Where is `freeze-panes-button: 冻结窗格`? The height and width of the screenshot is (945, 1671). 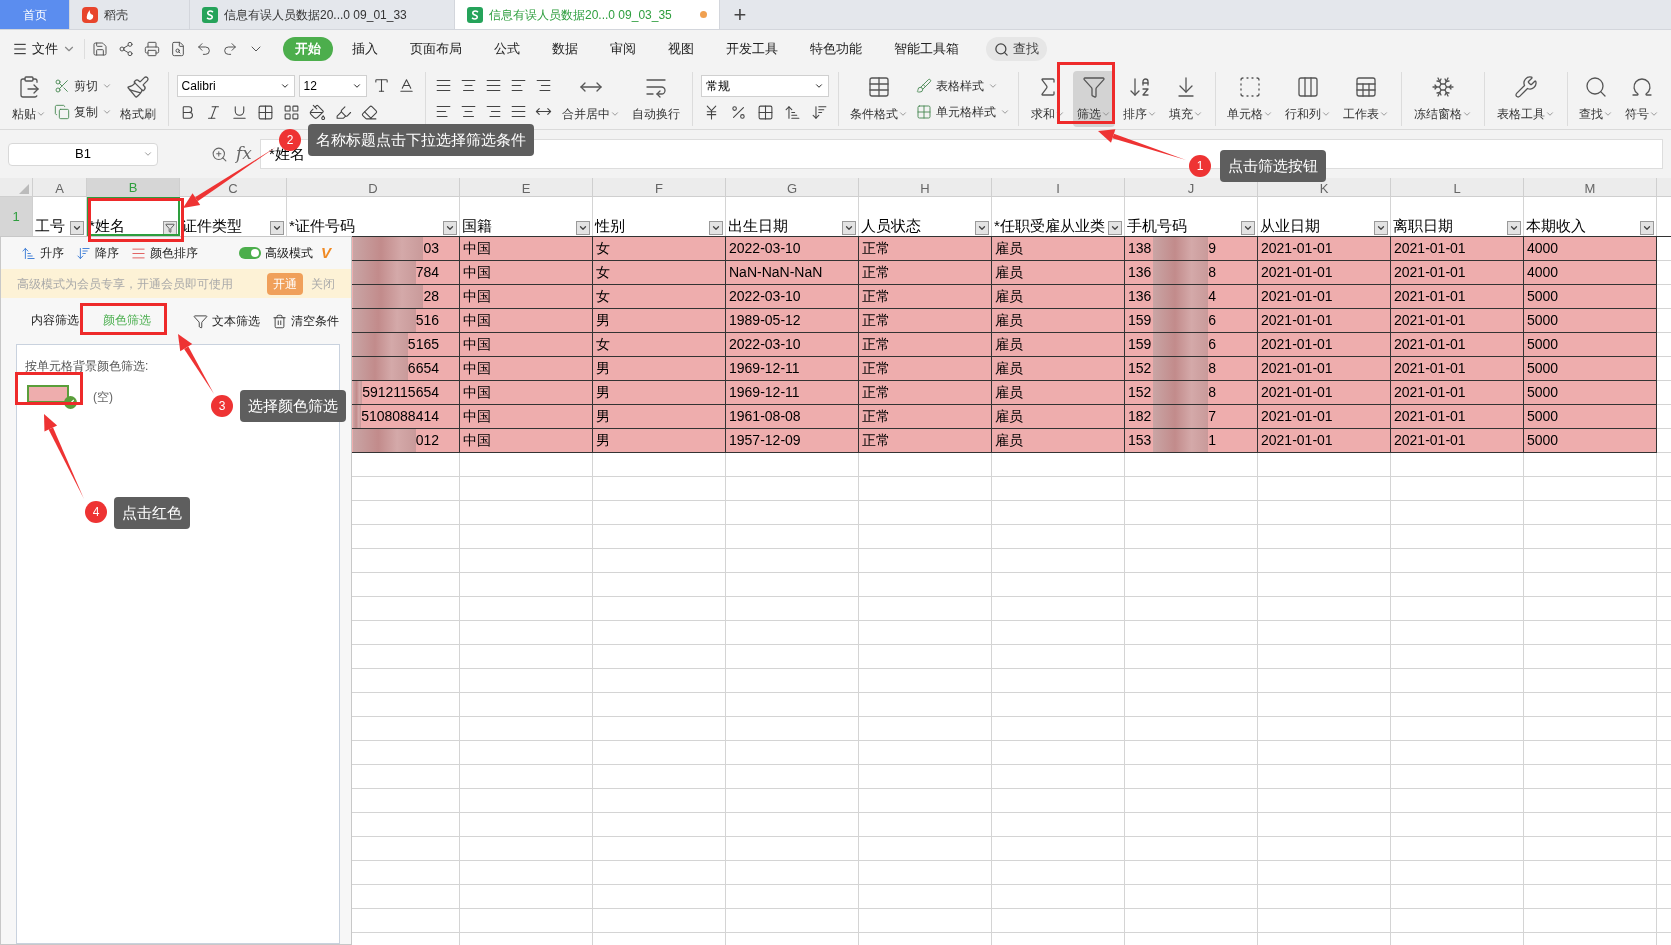
freeze-panes-button: 冻结窗格 is located at coordinates (1442, 98).